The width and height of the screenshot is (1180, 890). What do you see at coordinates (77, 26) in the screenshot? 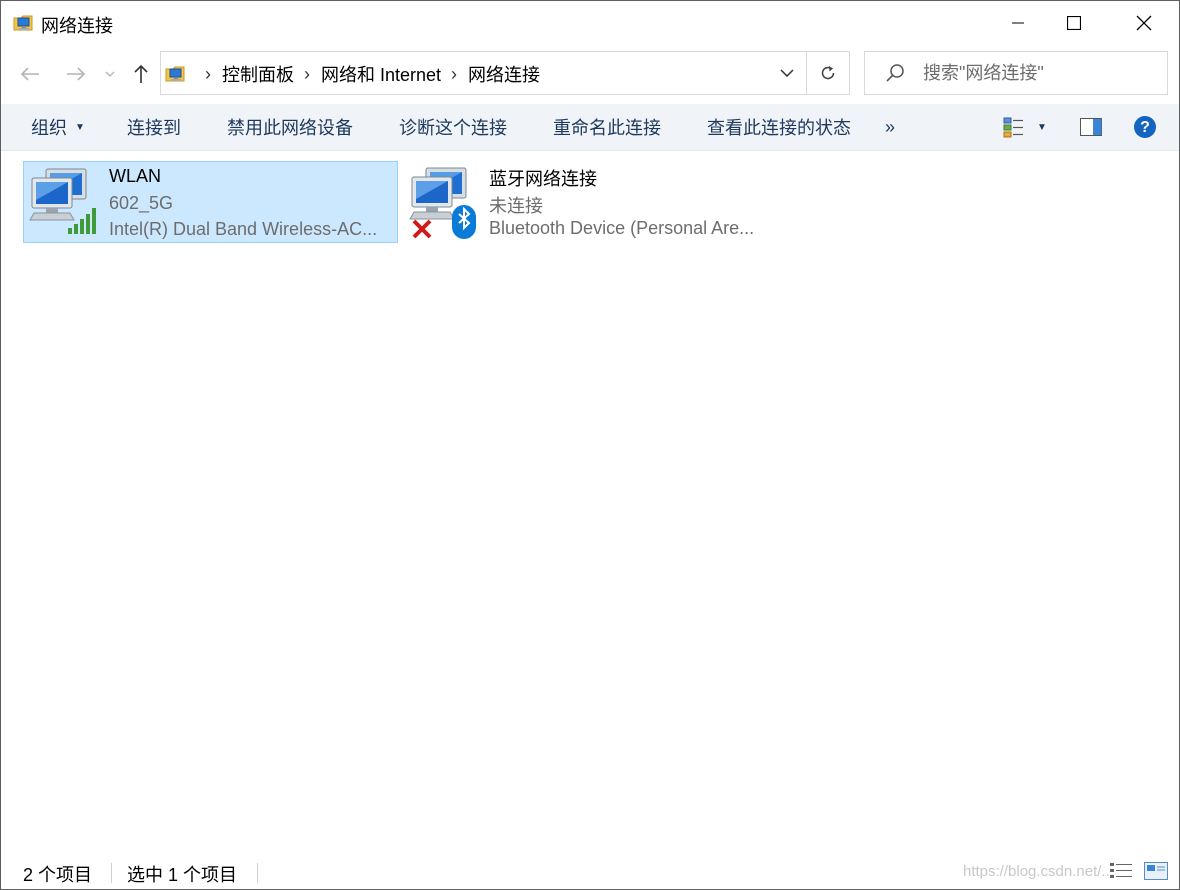
I see `window-title: 网络连接` at bounding box center [77, 26].